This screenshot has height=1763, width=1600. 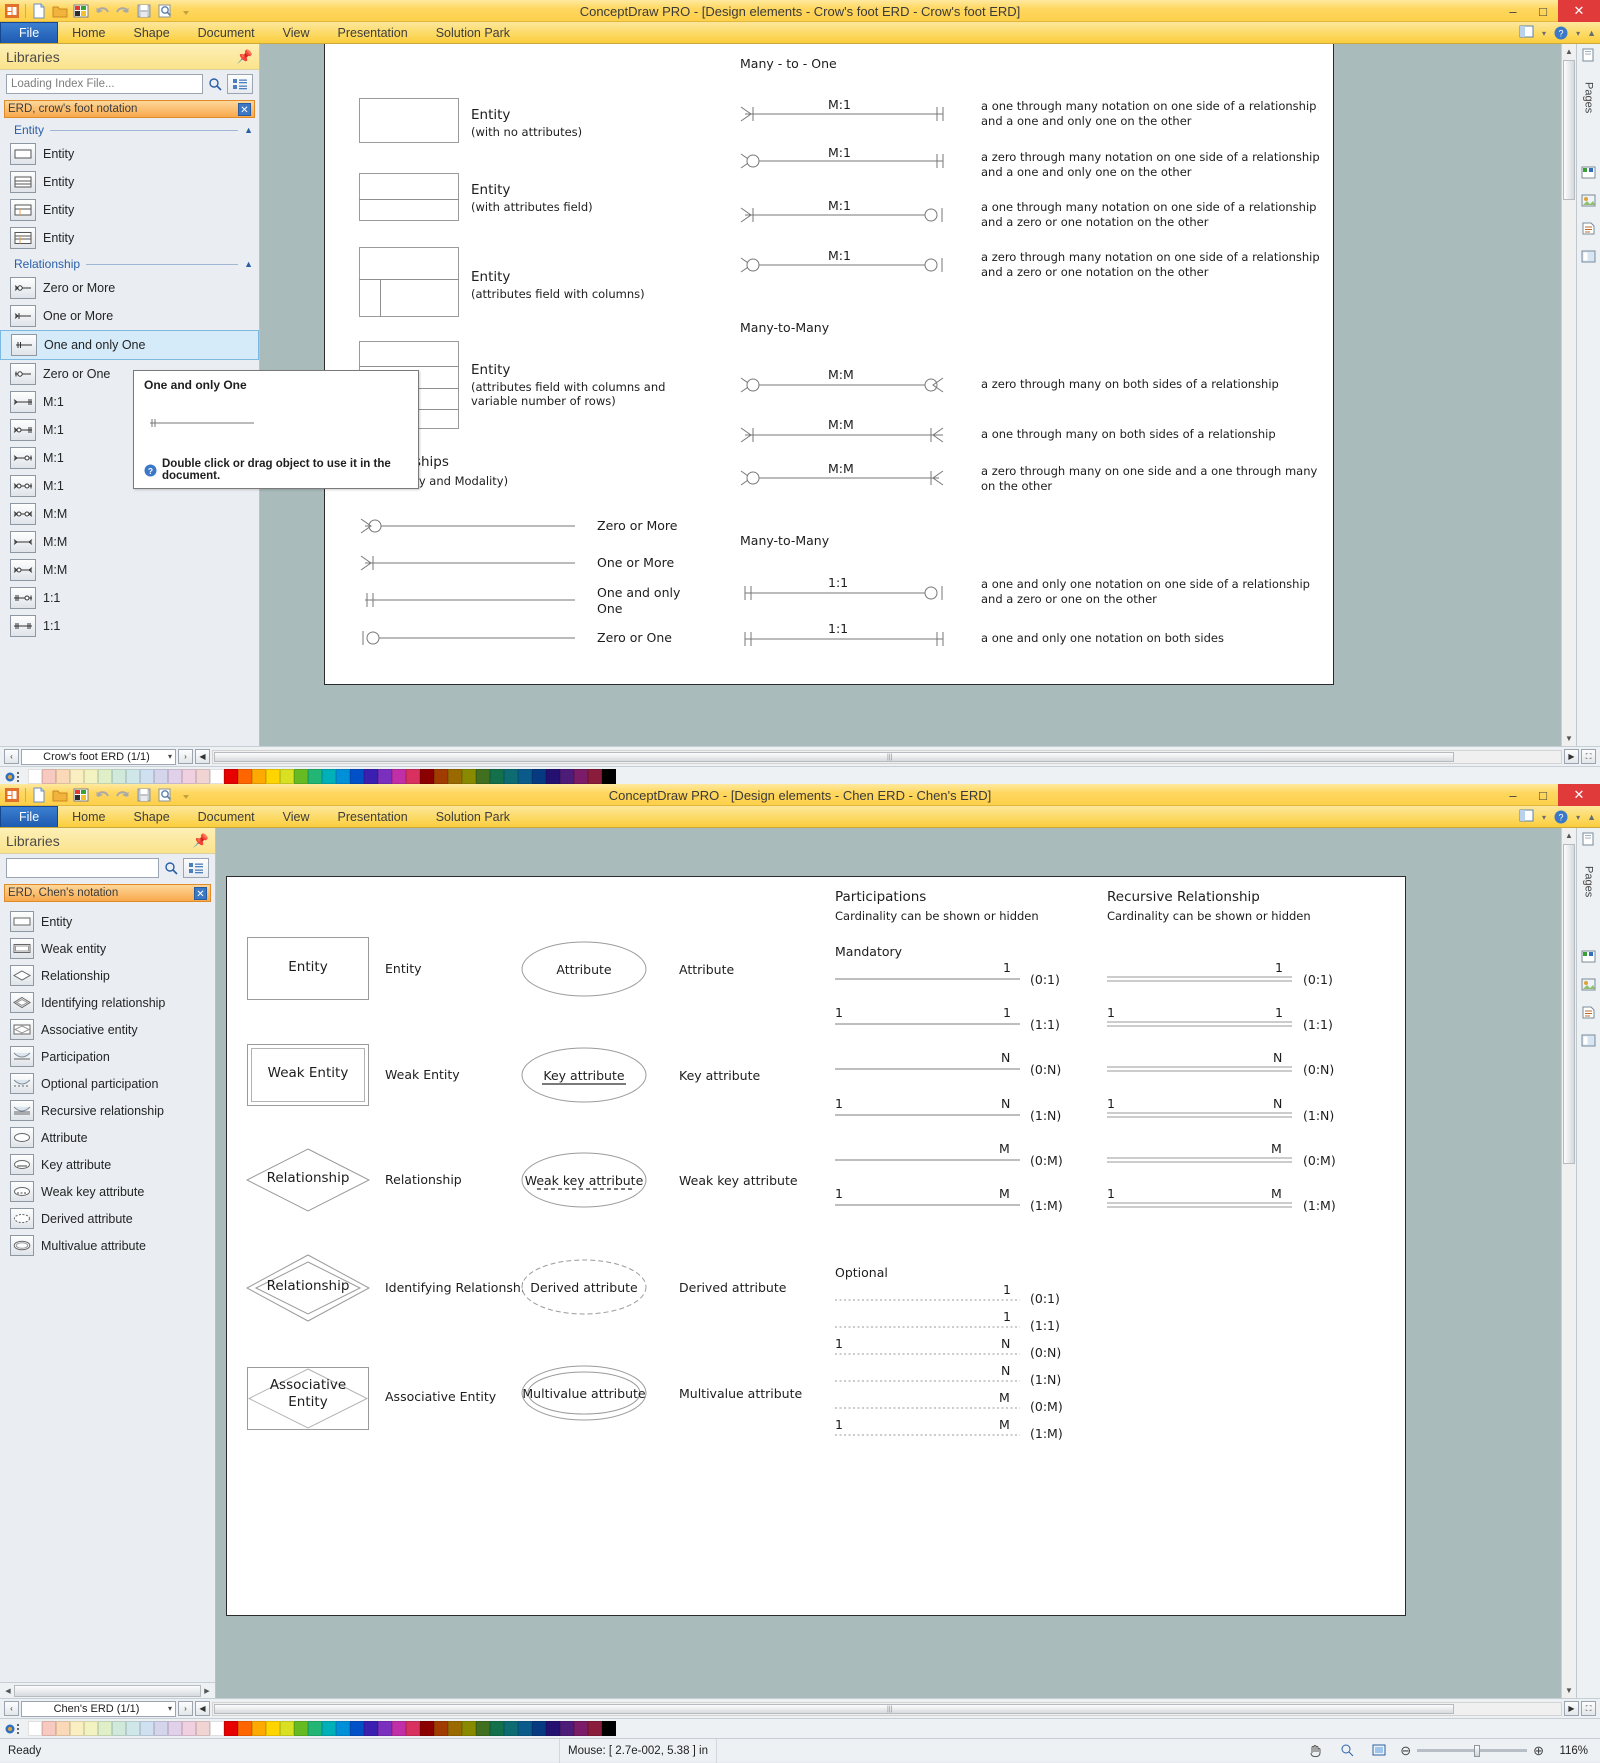 What do you see at coordinates (107, 1002) in the screenshot?
I see `library-item-identifying-relationship: Identifying relationship` at bounding box center [107, 1002].